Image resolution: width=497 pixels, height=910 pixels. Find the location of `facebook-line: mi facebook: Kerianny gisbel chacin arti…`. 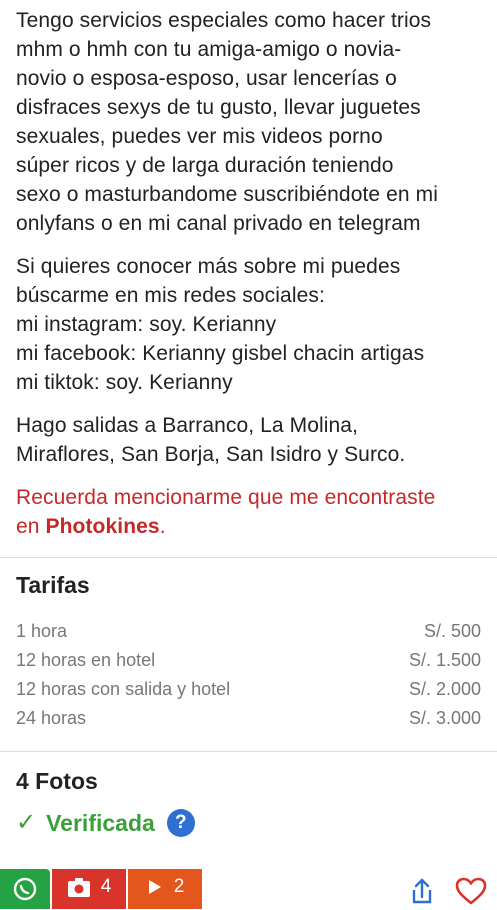

facebook-line: mi facebook: Kerianny gisbel chacin arti… is located at coordinates (220, 353).